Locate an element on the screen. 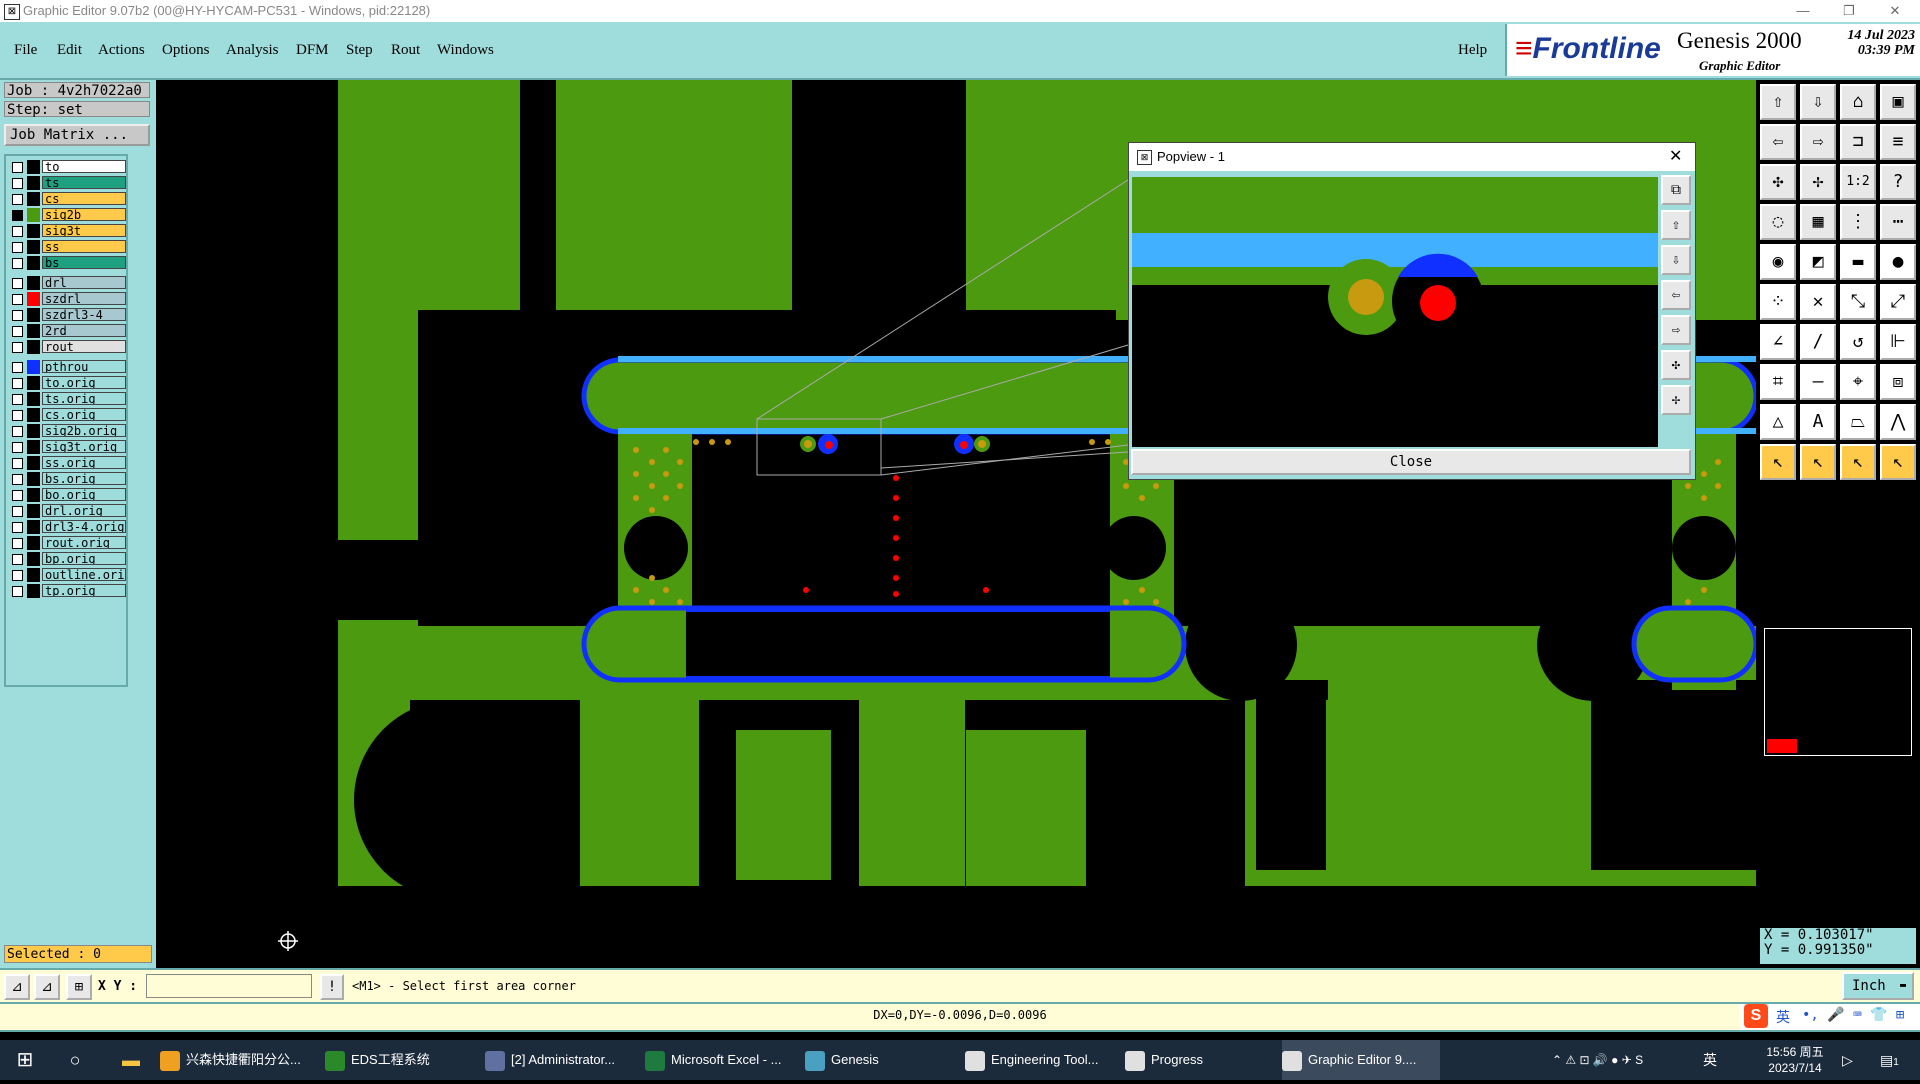 The width and height of the screenshot is (1920, 1084). popview-close-button: Close is located at coordinates (1411, 462).